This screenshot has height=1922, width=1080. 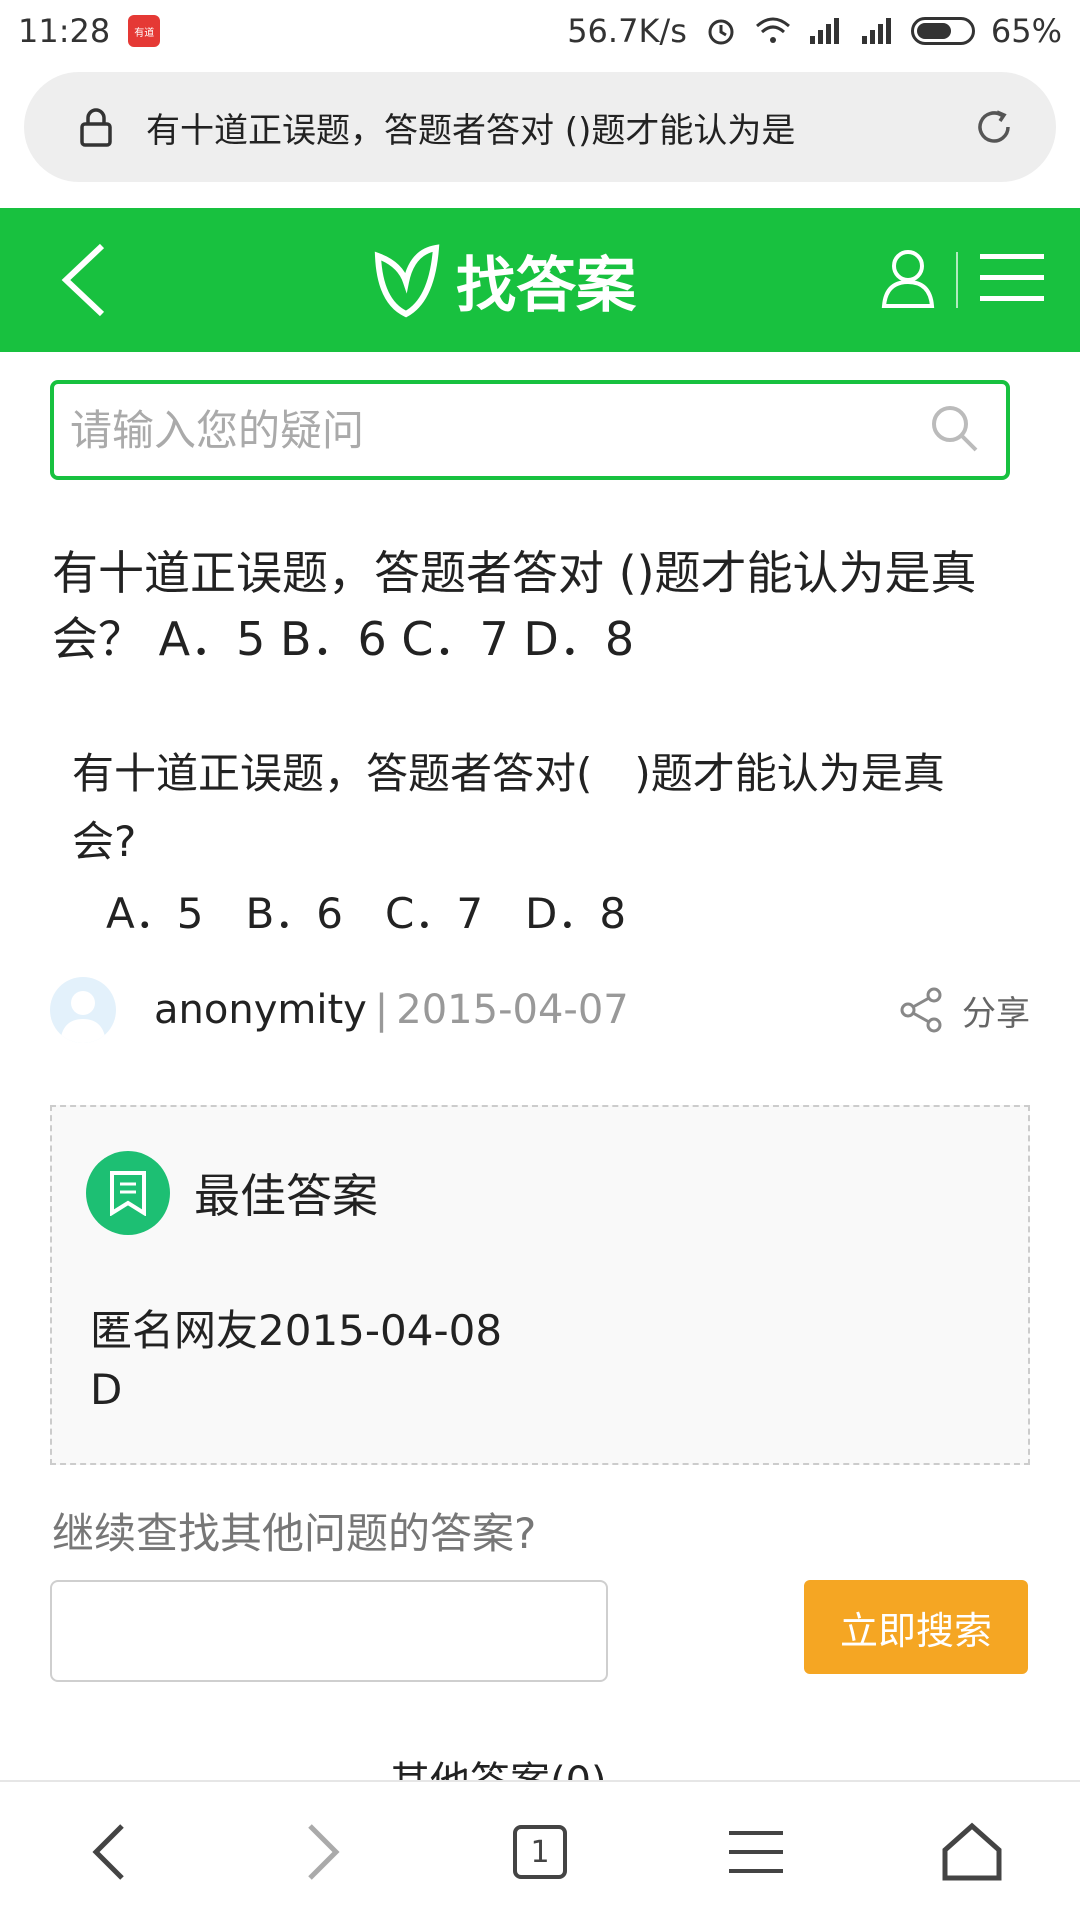 What do you see at coordinates (498, 1766) in the screenshot?
I see `other-answers-heading: 其他答案(0)` at bounding box center [498, 1766].